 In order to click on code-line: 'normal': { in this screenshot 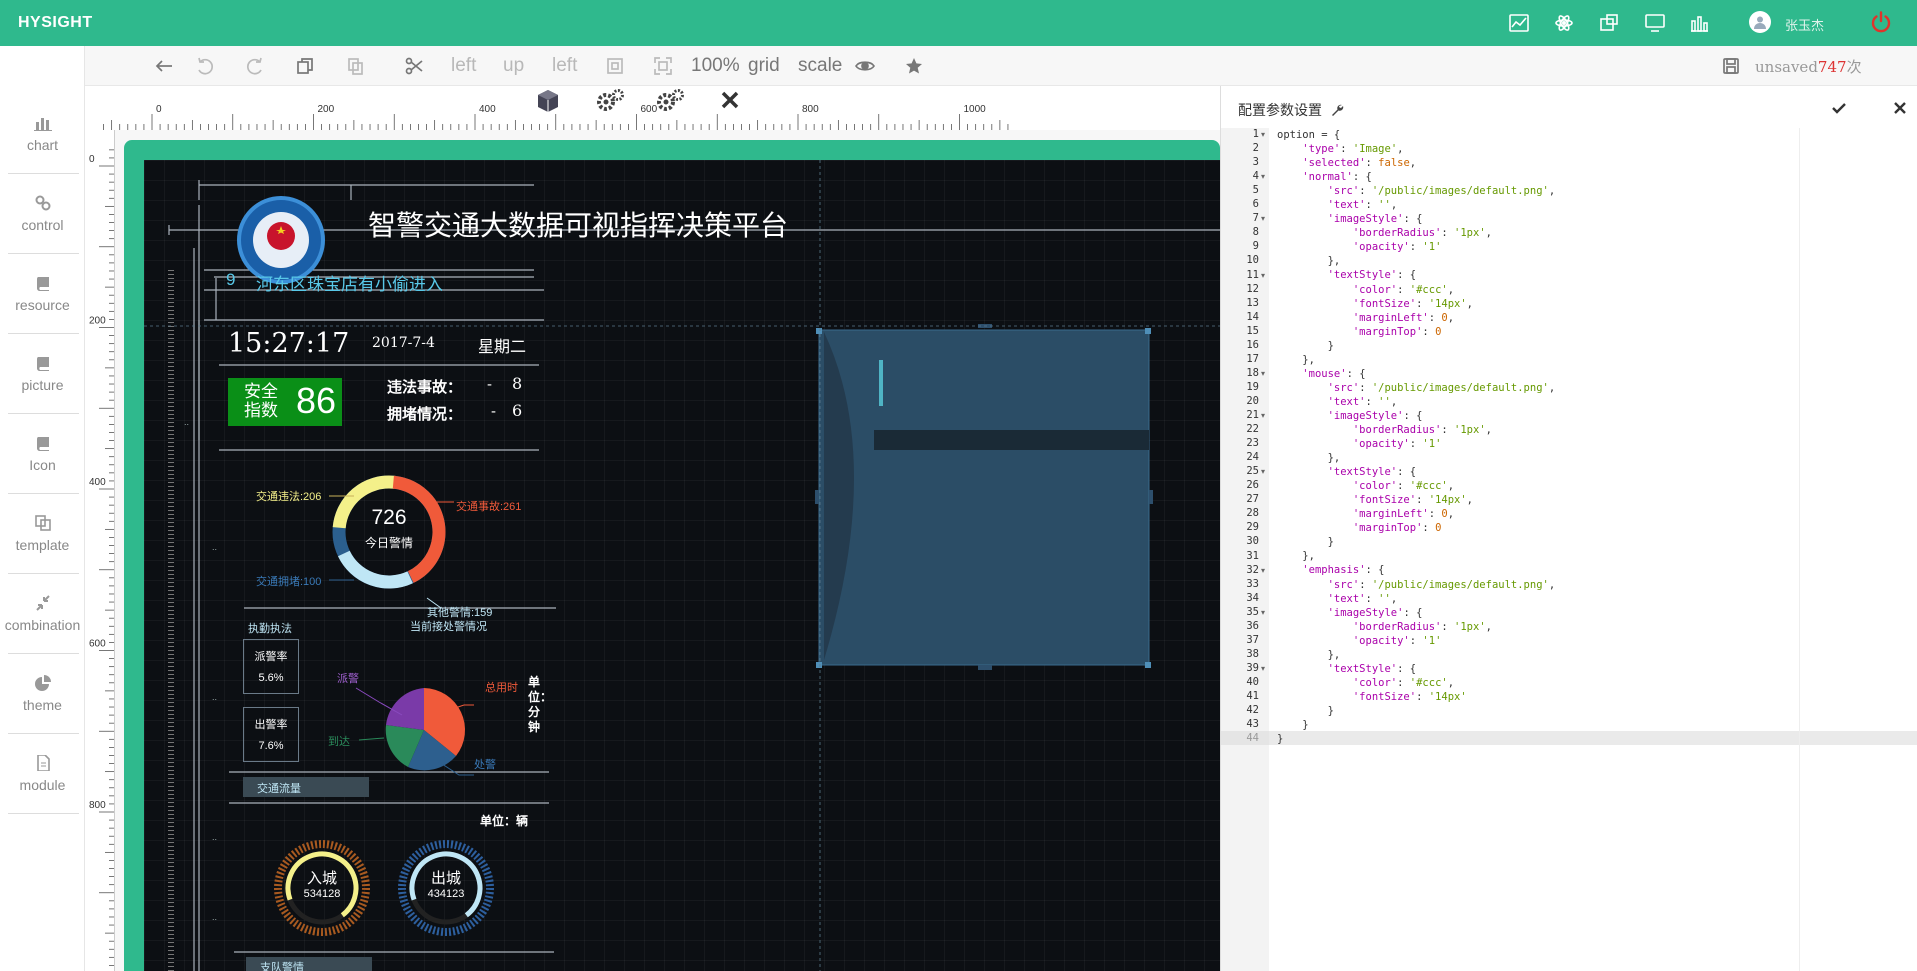, I will do `click(1577, 177)`.